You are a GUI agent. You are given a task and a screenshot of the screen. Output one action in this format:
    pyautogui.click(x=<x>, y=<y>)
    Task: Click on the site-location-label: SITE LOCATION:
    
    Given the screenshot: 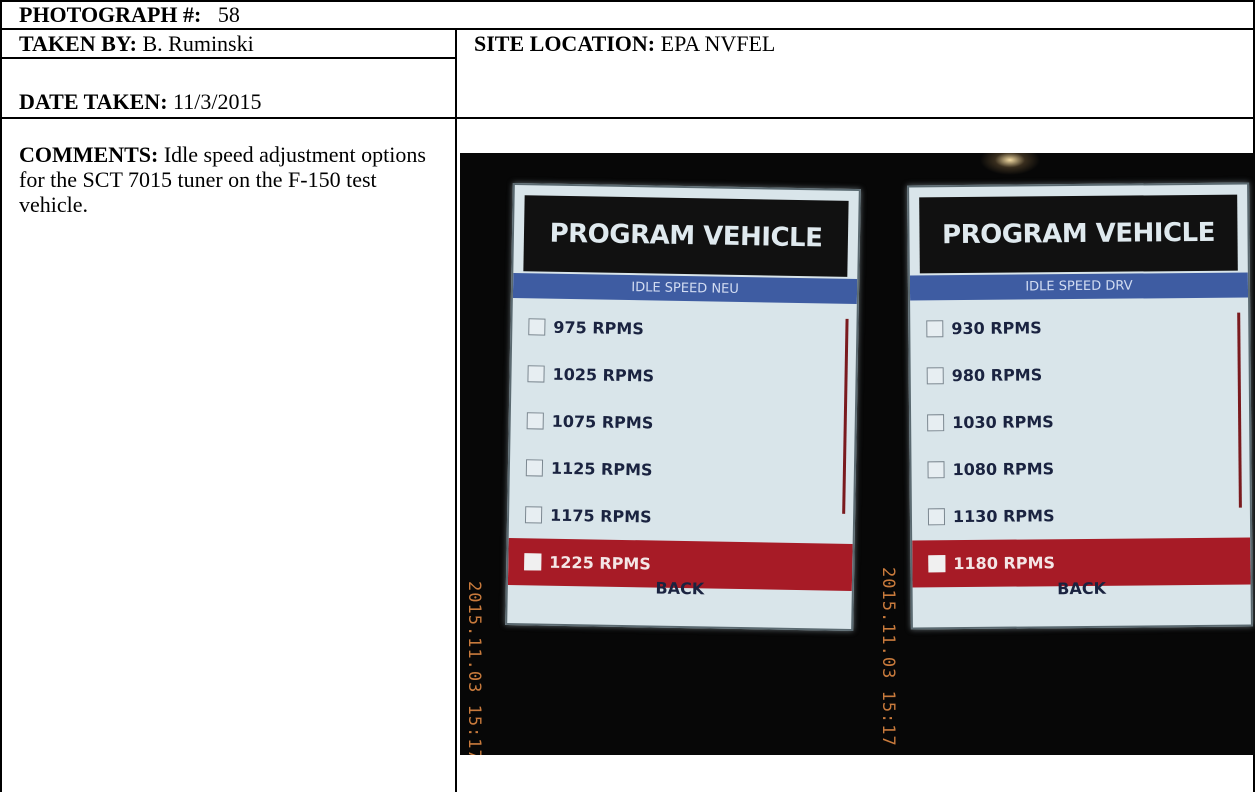 What is the action you would take?
    pyautogui.click(x=565, y=43)
    